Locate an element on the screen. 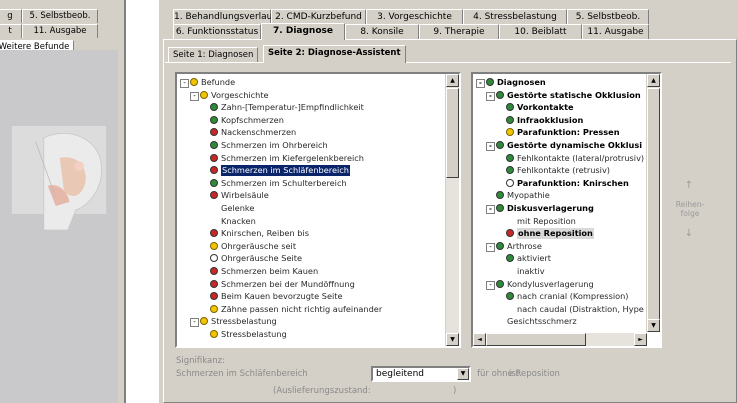 The image size is (738, 403). tab-selbstbeob: 5. Selbstbeob. is located at coordinates (608, 16).